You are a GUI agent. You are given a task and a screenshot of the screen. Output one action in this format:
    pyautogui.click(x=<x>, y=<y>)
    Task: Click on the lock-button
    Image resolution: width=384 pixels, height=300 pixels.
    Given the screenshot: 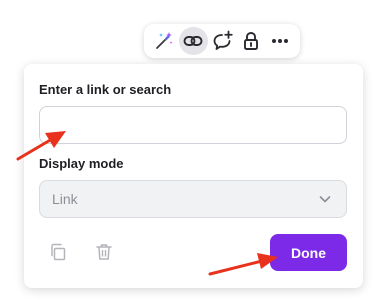 What is the action you would take?
    pyautogui.click(x=250, y=41)
    